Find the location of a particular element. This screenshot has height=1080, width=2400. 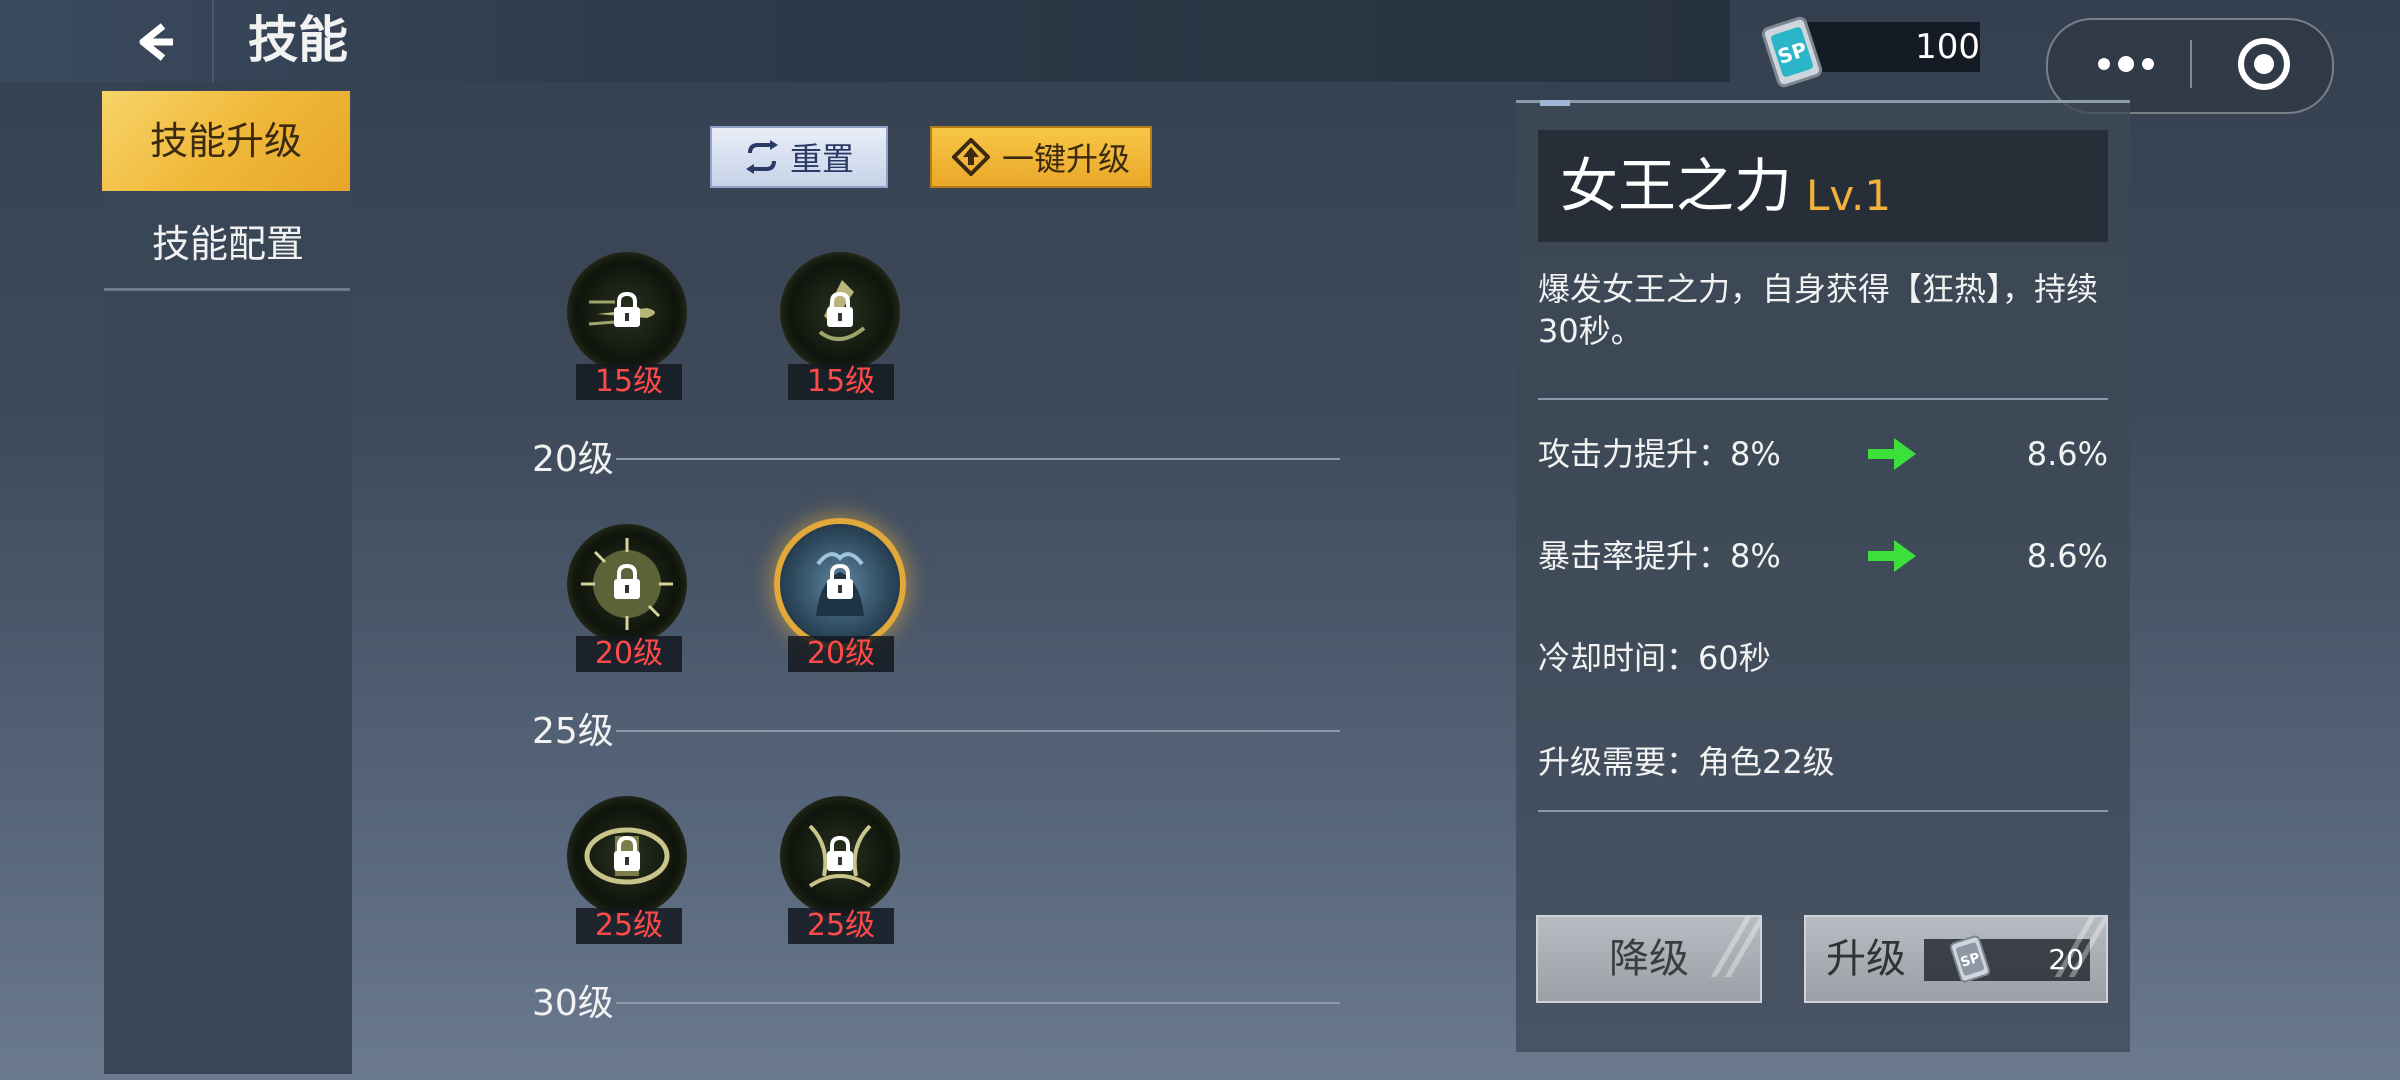

skill-level: Lv.1 is located at coordinates (1849, 195).